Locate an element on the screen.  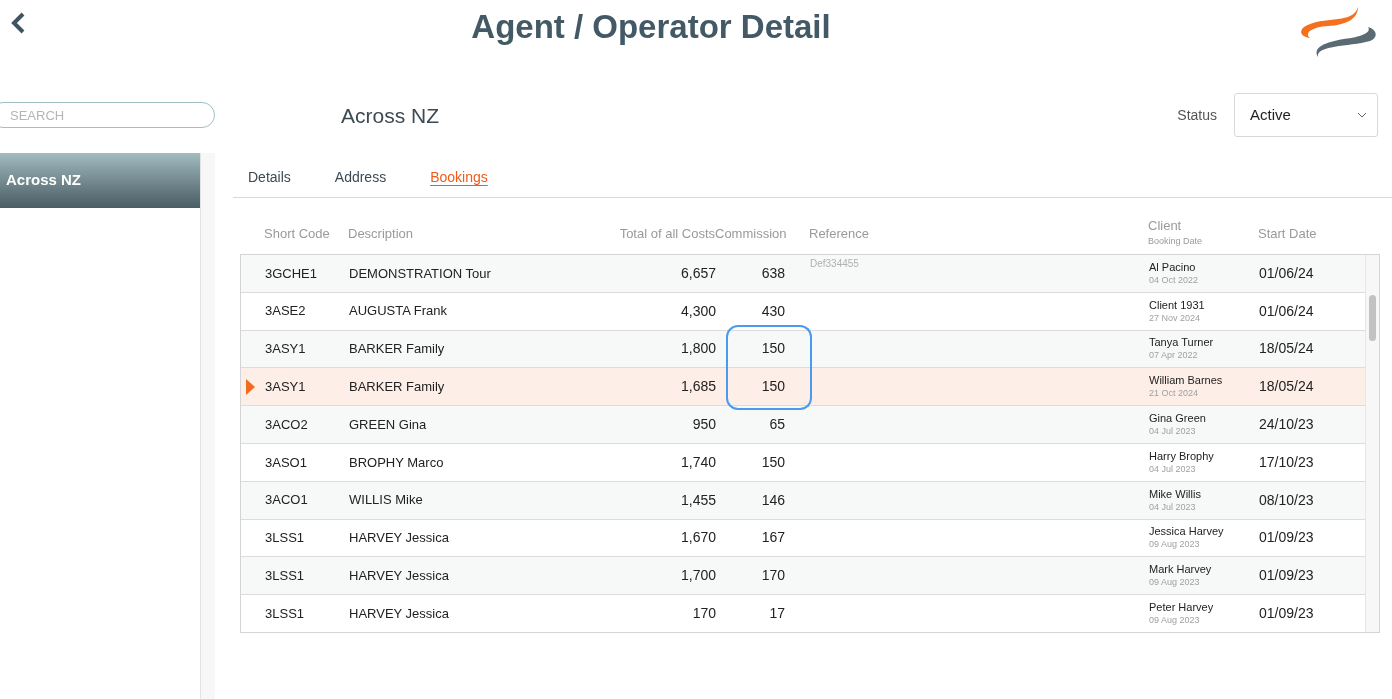
table-cell: 146 is located at coordinates (773, 499).